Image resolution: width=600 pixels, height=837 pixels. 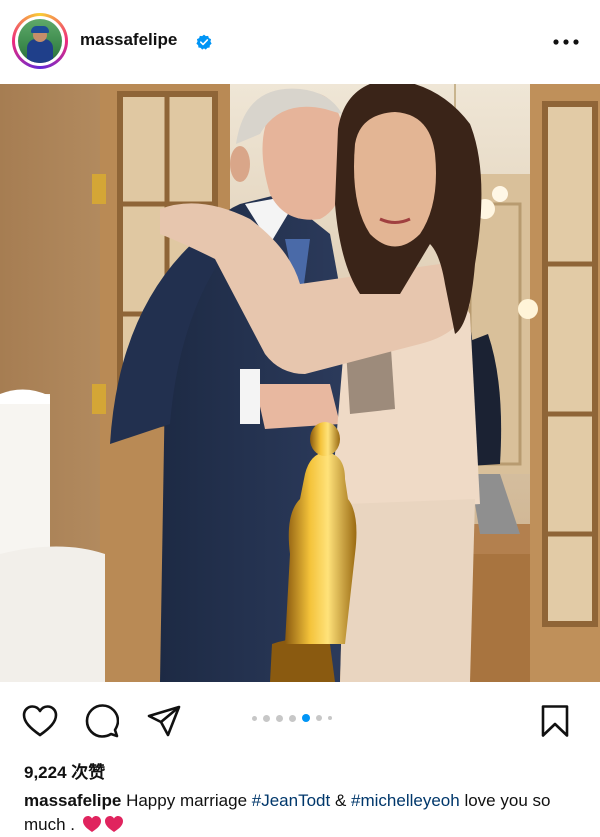 I want to click on heart-icon, so click(x=40, y=721).